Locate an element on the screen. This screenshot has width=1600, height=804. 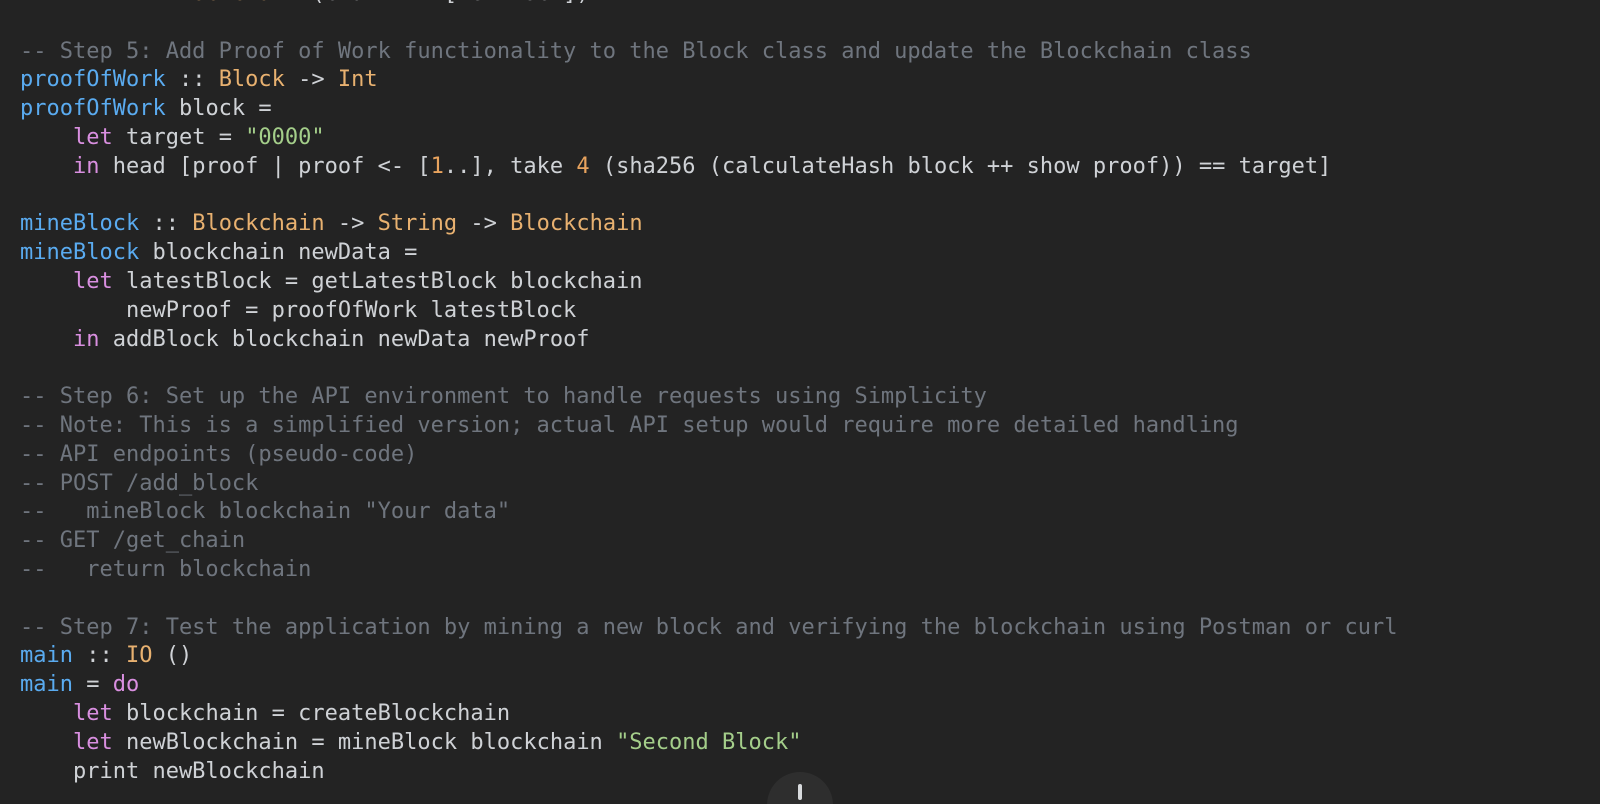
code-token-number: 4 is located at coordinates (583, 166).